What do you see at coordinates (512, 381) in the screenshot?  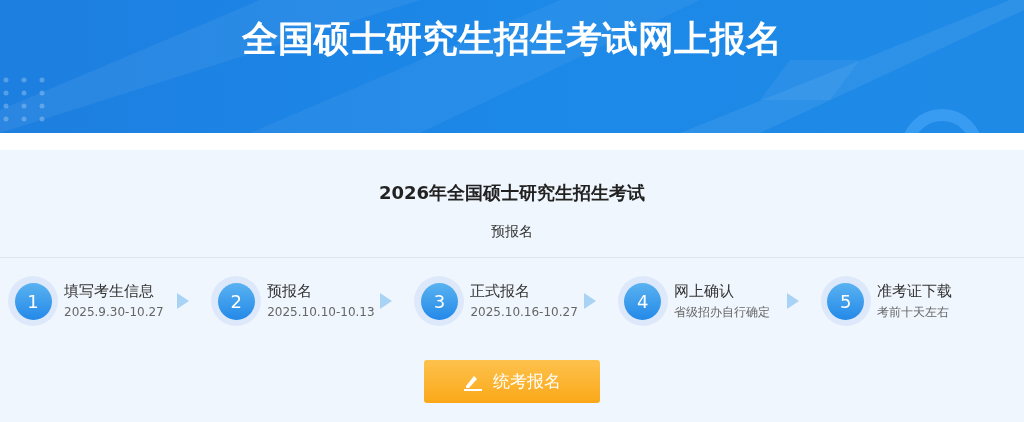 I see `register-button: 统考报名` at bounding box center [512, 381].